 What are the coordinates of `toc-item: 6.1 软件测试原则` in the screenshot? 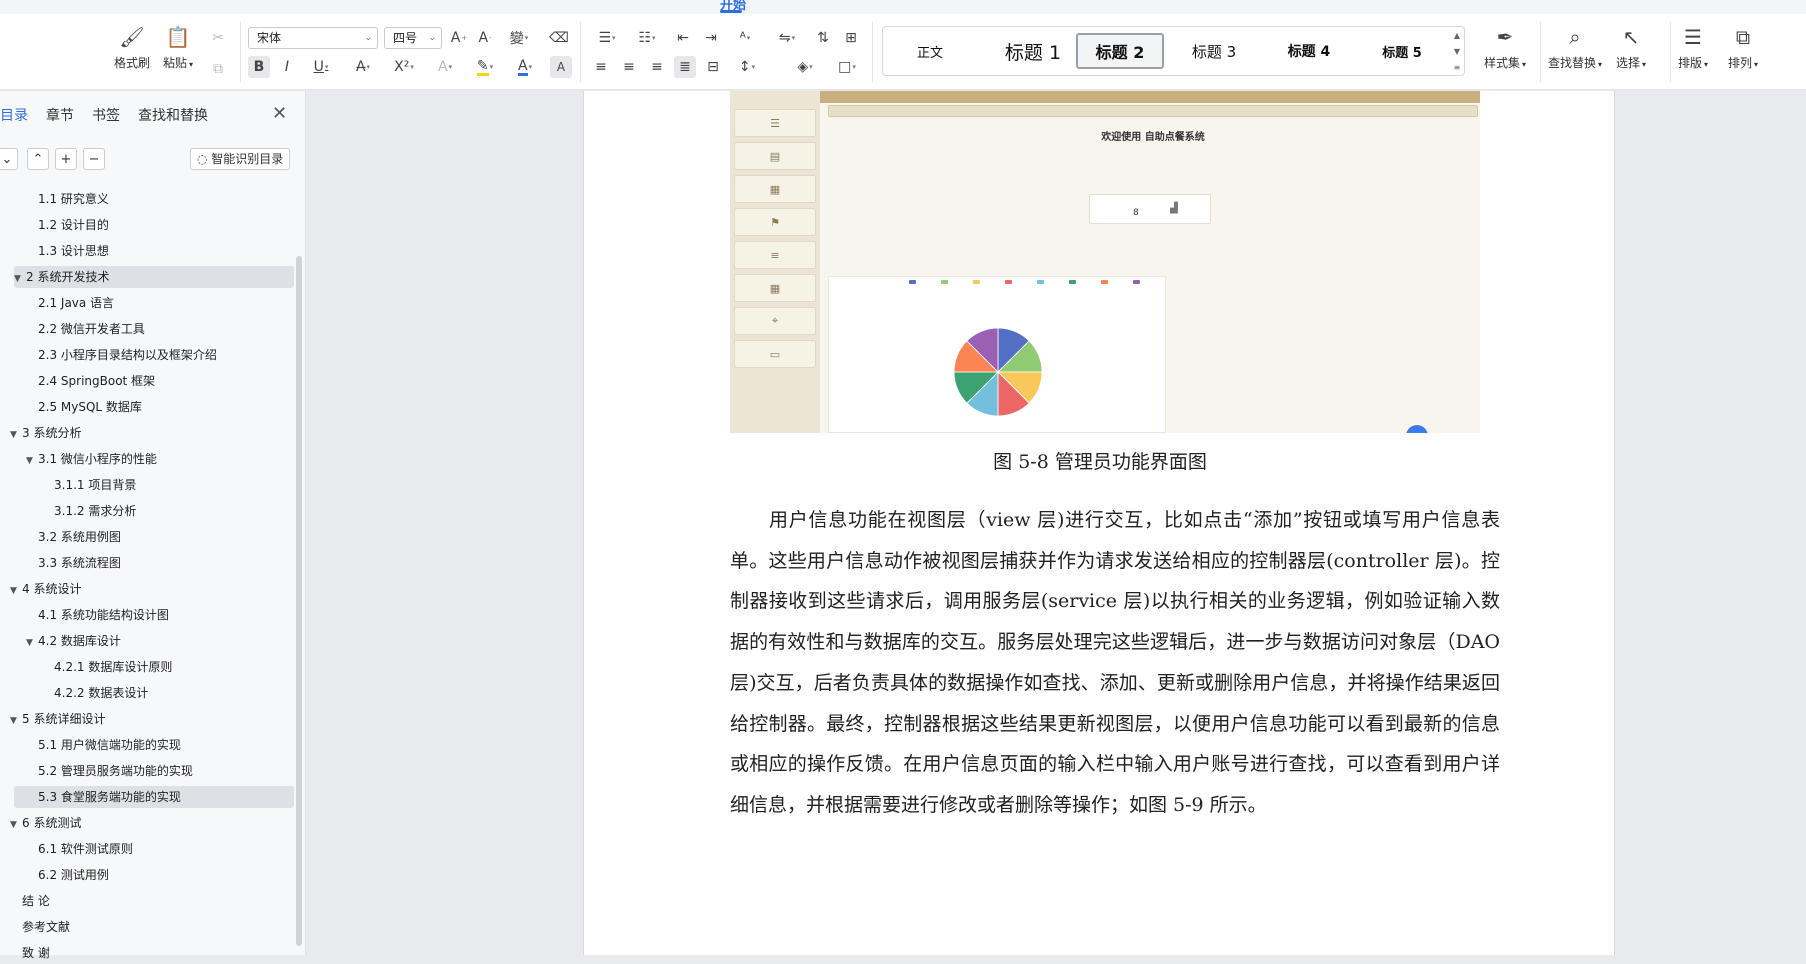 It's located at (145, 849).